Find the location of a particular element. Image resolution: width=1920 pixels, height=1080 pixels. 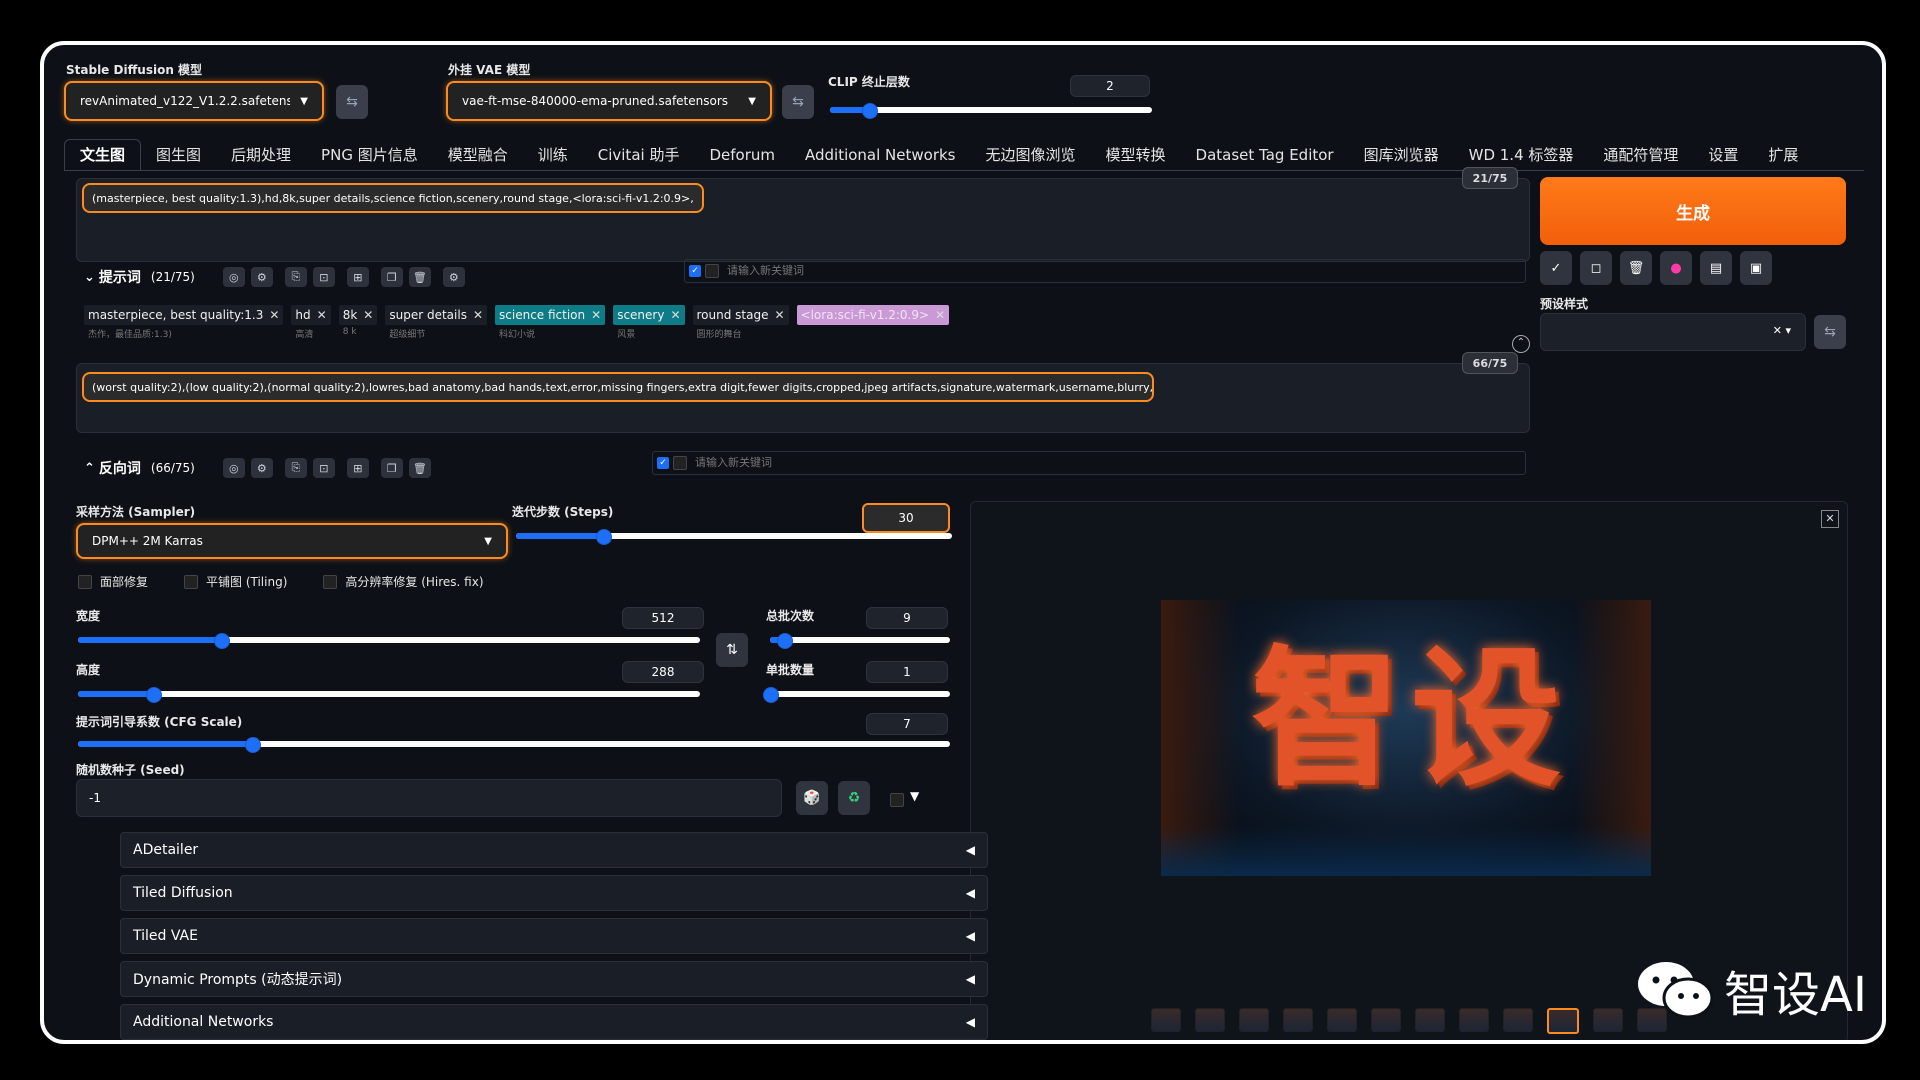

batch-count-slider is located at coordinates (860, 641).